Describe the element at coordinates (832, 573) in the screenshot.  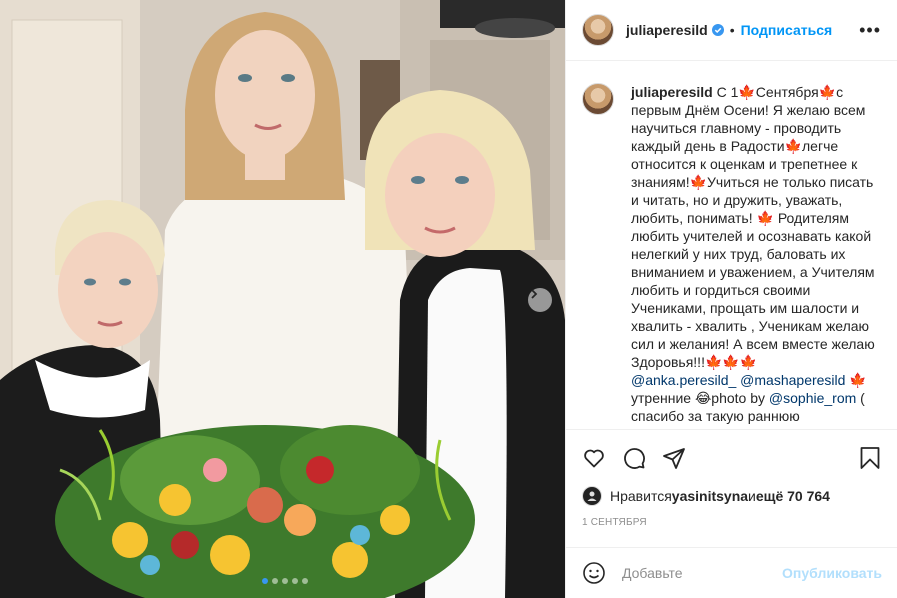
I see `publish-comment-button: Опубликовать` at that location.